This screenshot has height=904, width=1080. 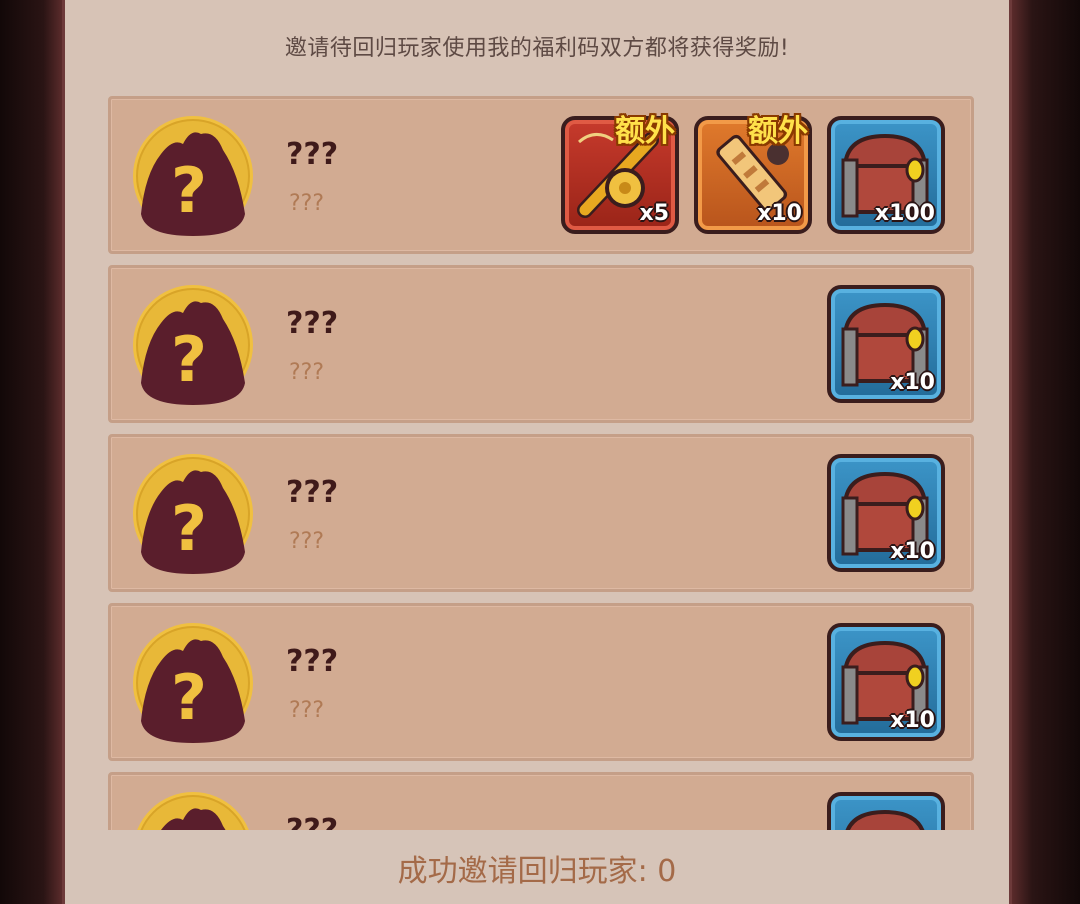 What do you see at coordinates (753, 174) in the screenshot?
I see `reward-scroll: 额外 x10` at bounding box center [753, 174].